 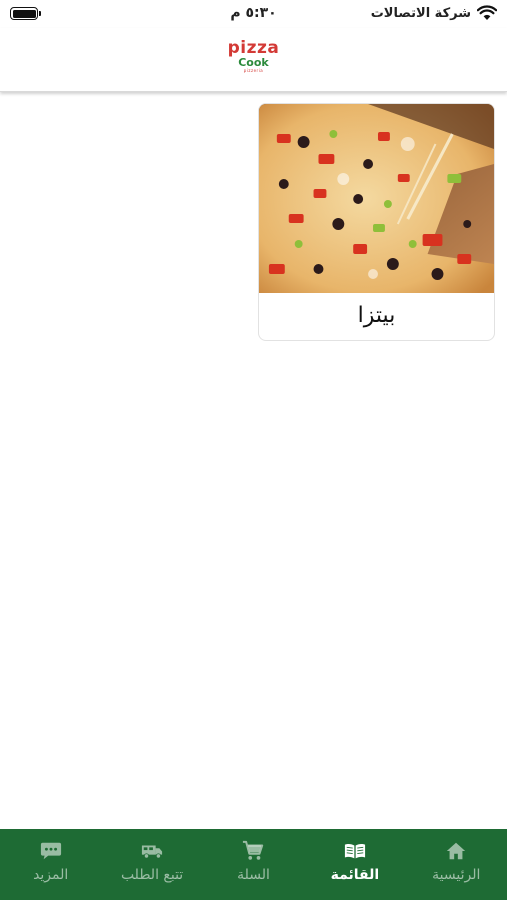 What do you see at coordinates (253, 70) in the screenshot?
I see `logo-text-pizzeria: pizzeria` at bounding box center [253, 70].